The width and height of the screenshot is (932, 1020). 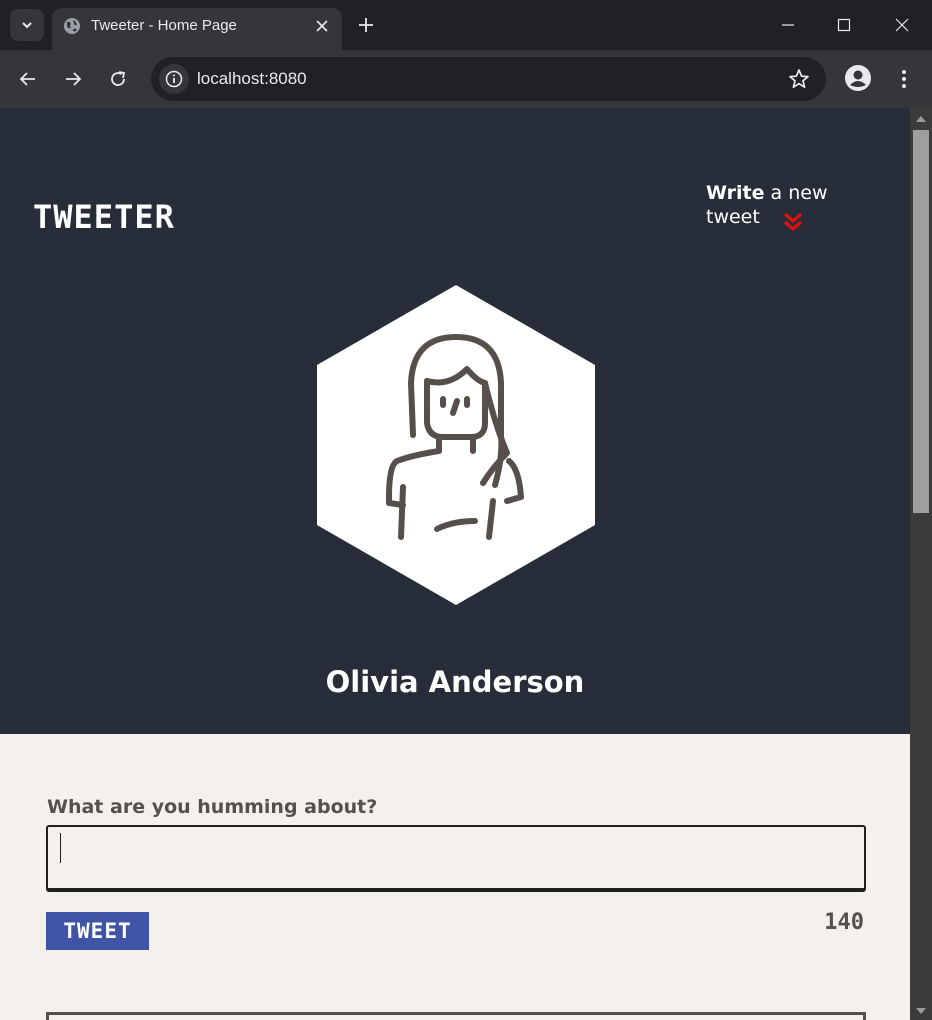 What do you see at coordinates (844, 922) in the screenshot?
I see `character-counter: 140` at bounding box center [844, 922].